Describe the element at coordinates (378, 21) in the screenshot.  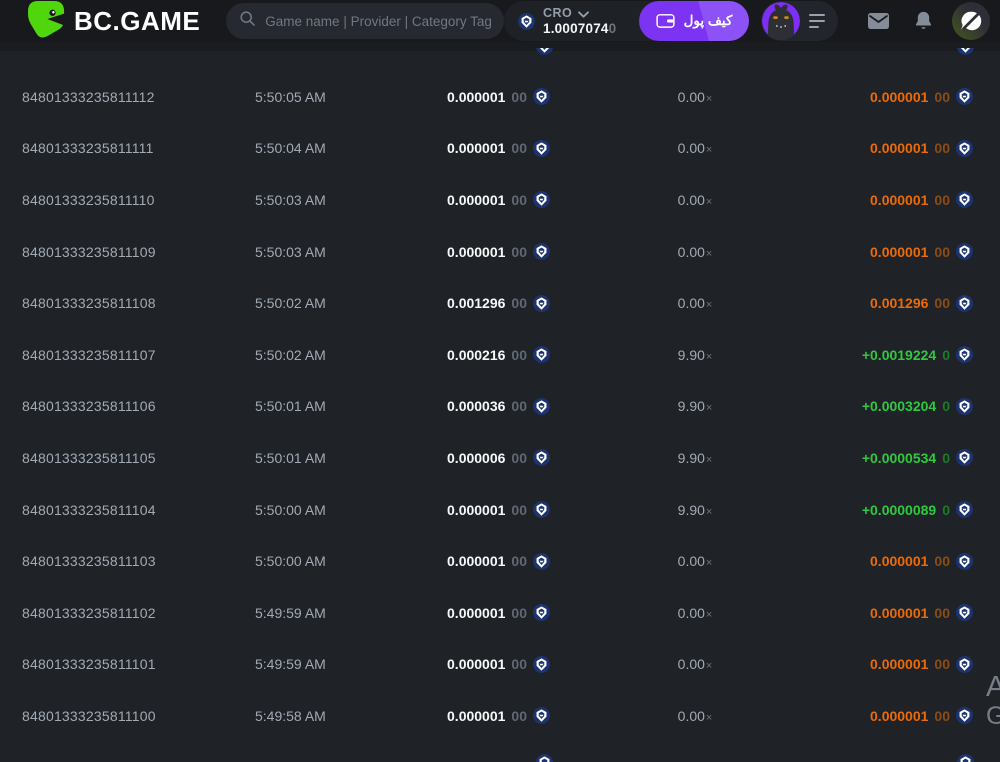
I see `search-input` at that location.